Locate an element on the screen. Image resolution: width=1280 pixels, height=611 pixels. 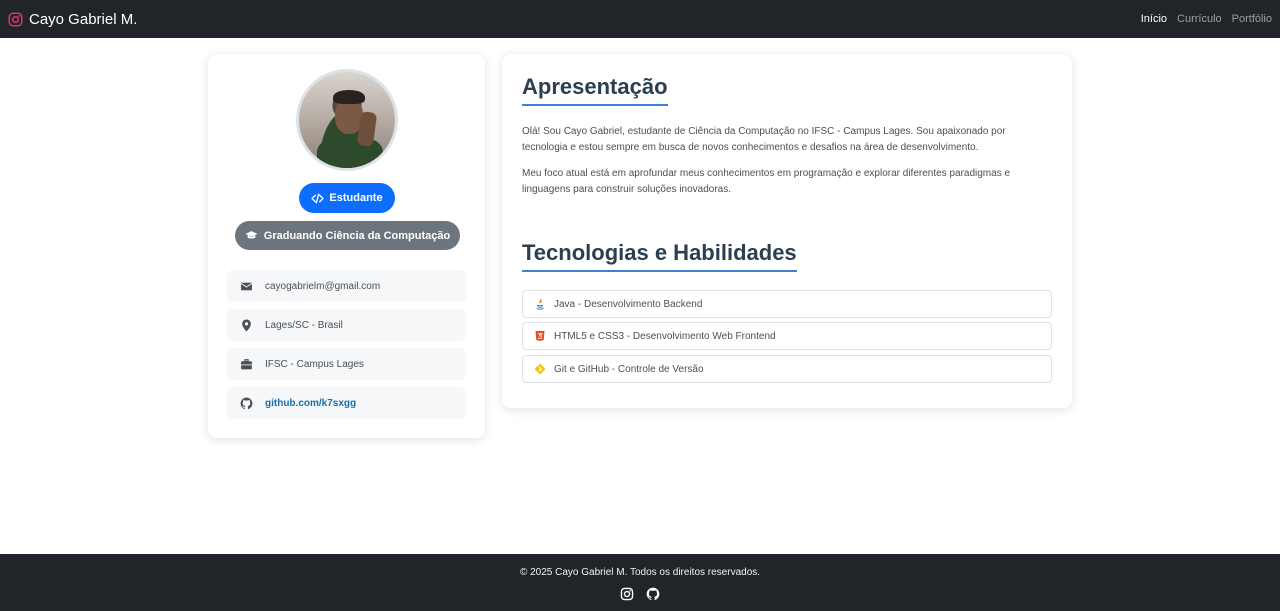
map-pin-icon is located at coordinates (246, 325).